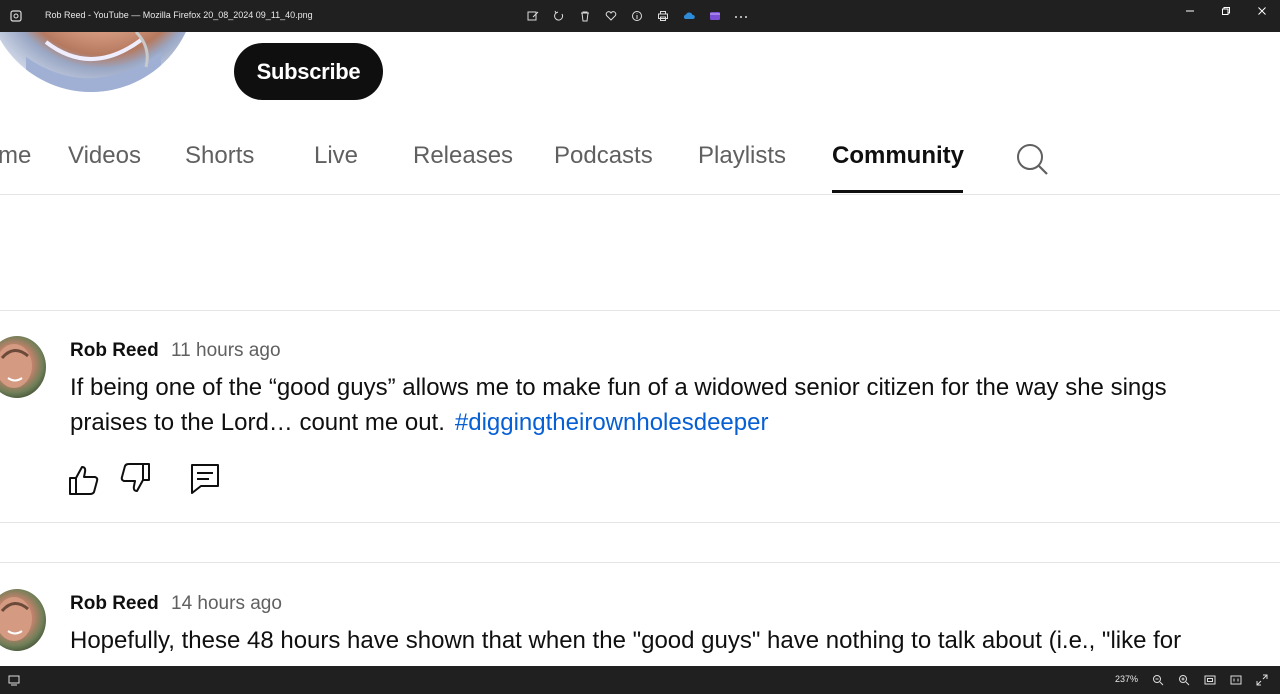  Describe the element at coordinates (15, 156) in the screenshot. I see `tab-home: me` at that location.